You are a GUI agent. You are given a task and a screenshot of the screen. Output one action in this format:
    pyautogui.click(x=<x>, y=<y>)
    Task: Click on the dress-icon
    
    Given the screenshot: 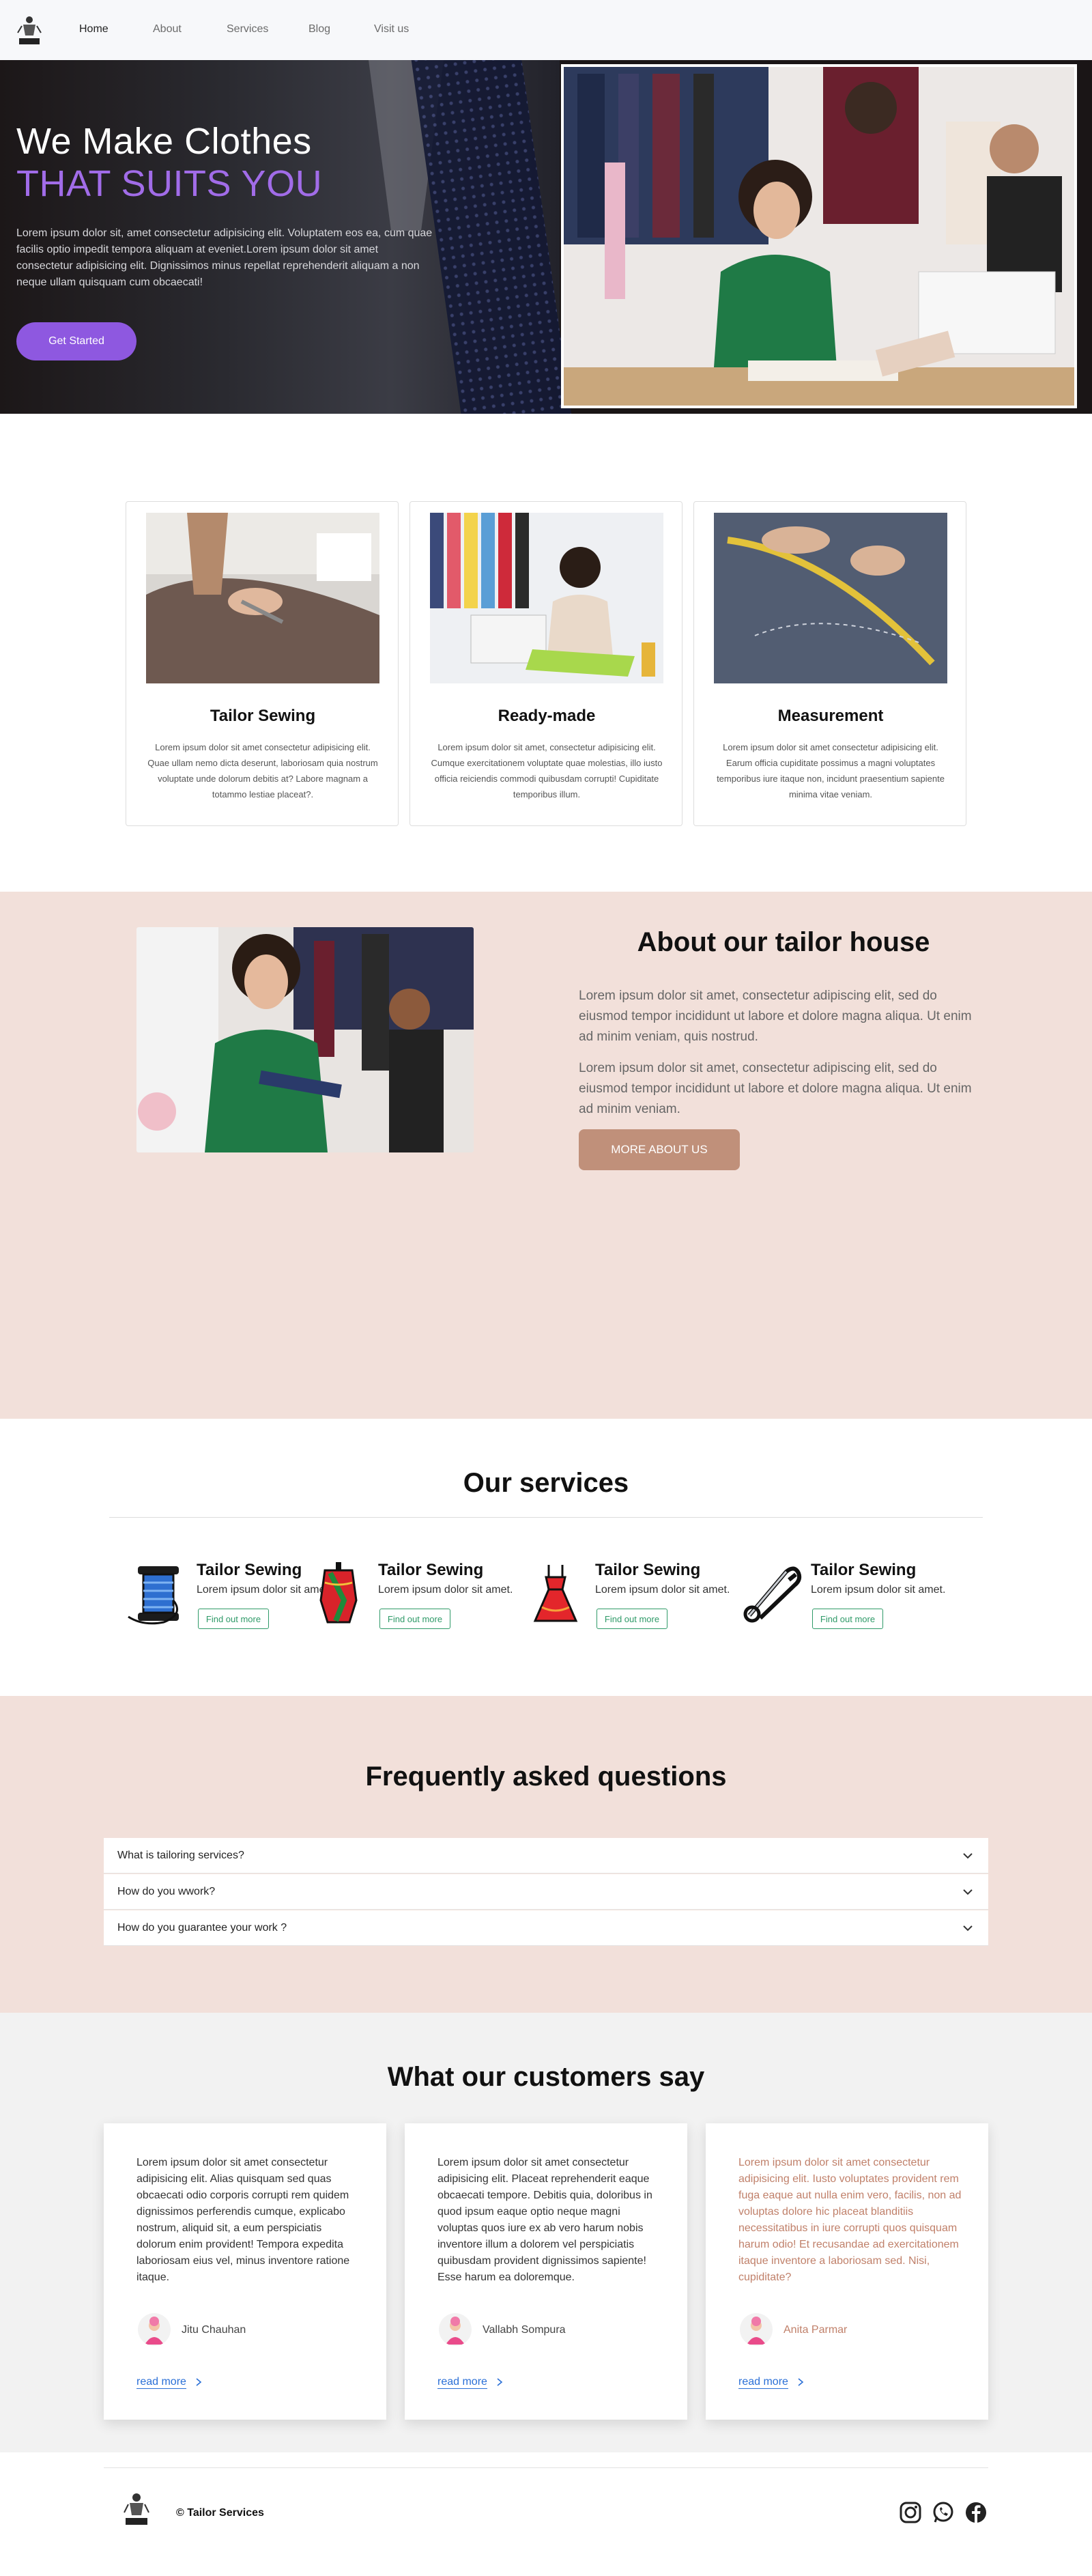 What is the action you would take?
    pyautogui.click(x=555, y=1593)
    